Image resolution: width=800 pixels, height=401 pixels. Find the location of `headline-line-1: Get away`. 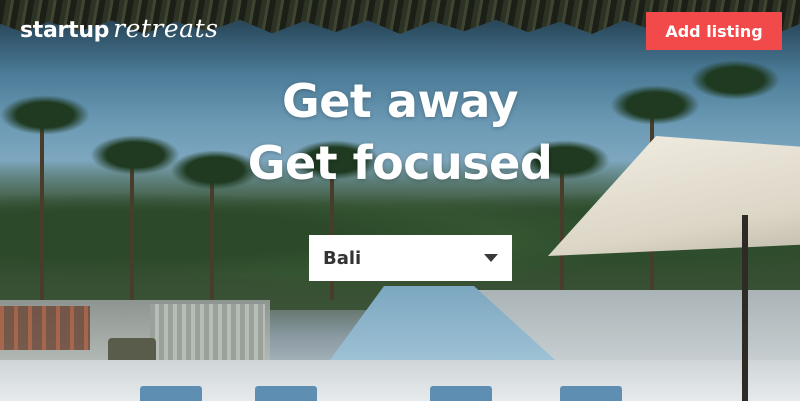

headline-line-1: Get away is located at coordinates (400, 101).